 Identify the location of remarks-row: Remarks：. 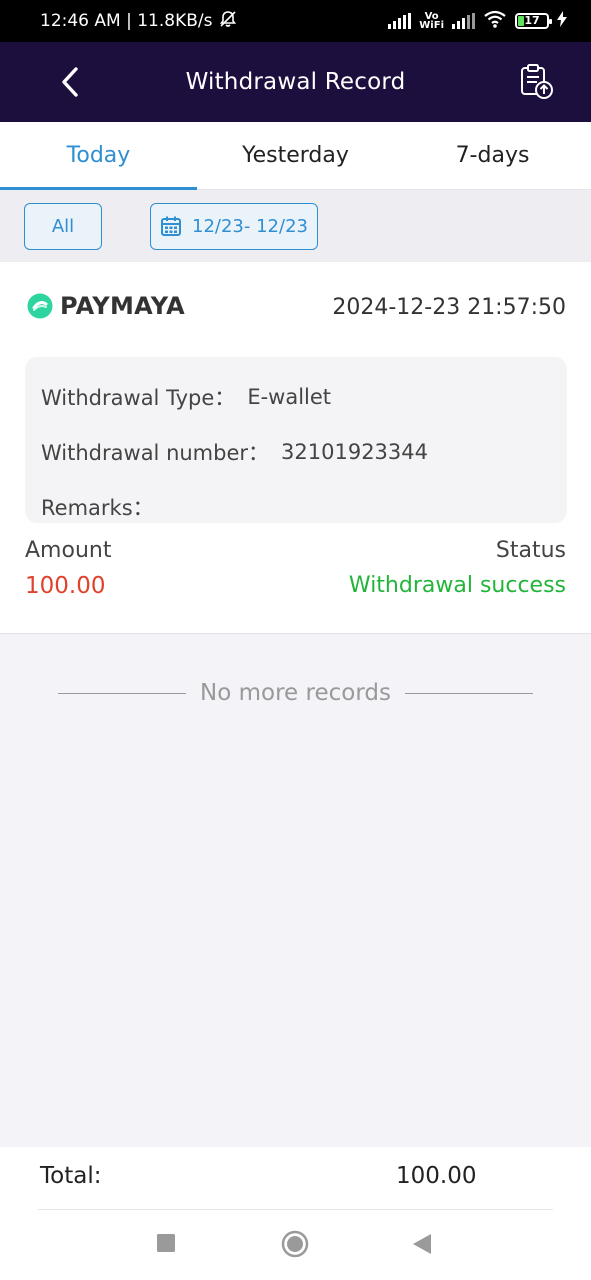
(296, 506).